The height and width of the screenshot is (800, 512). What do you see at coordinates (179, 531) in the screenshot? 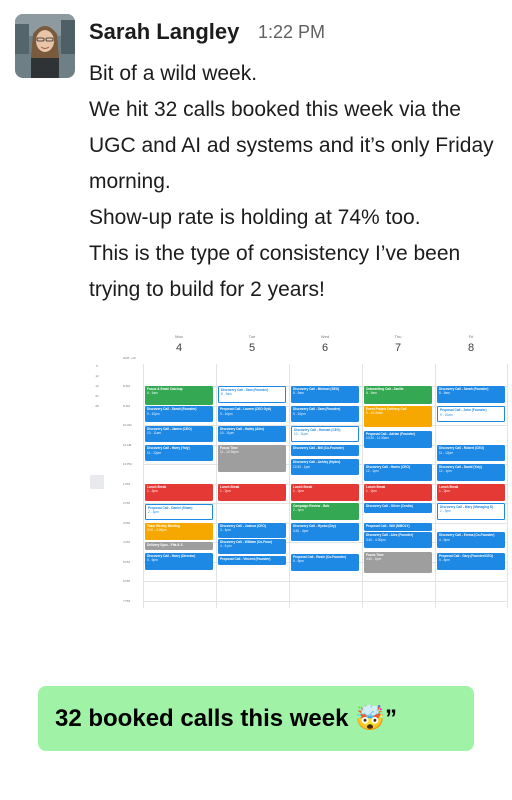
I see `calendar-event: Team Weekly Meeting 3:00 - 4:00pm` at bounding box center [179, 531].